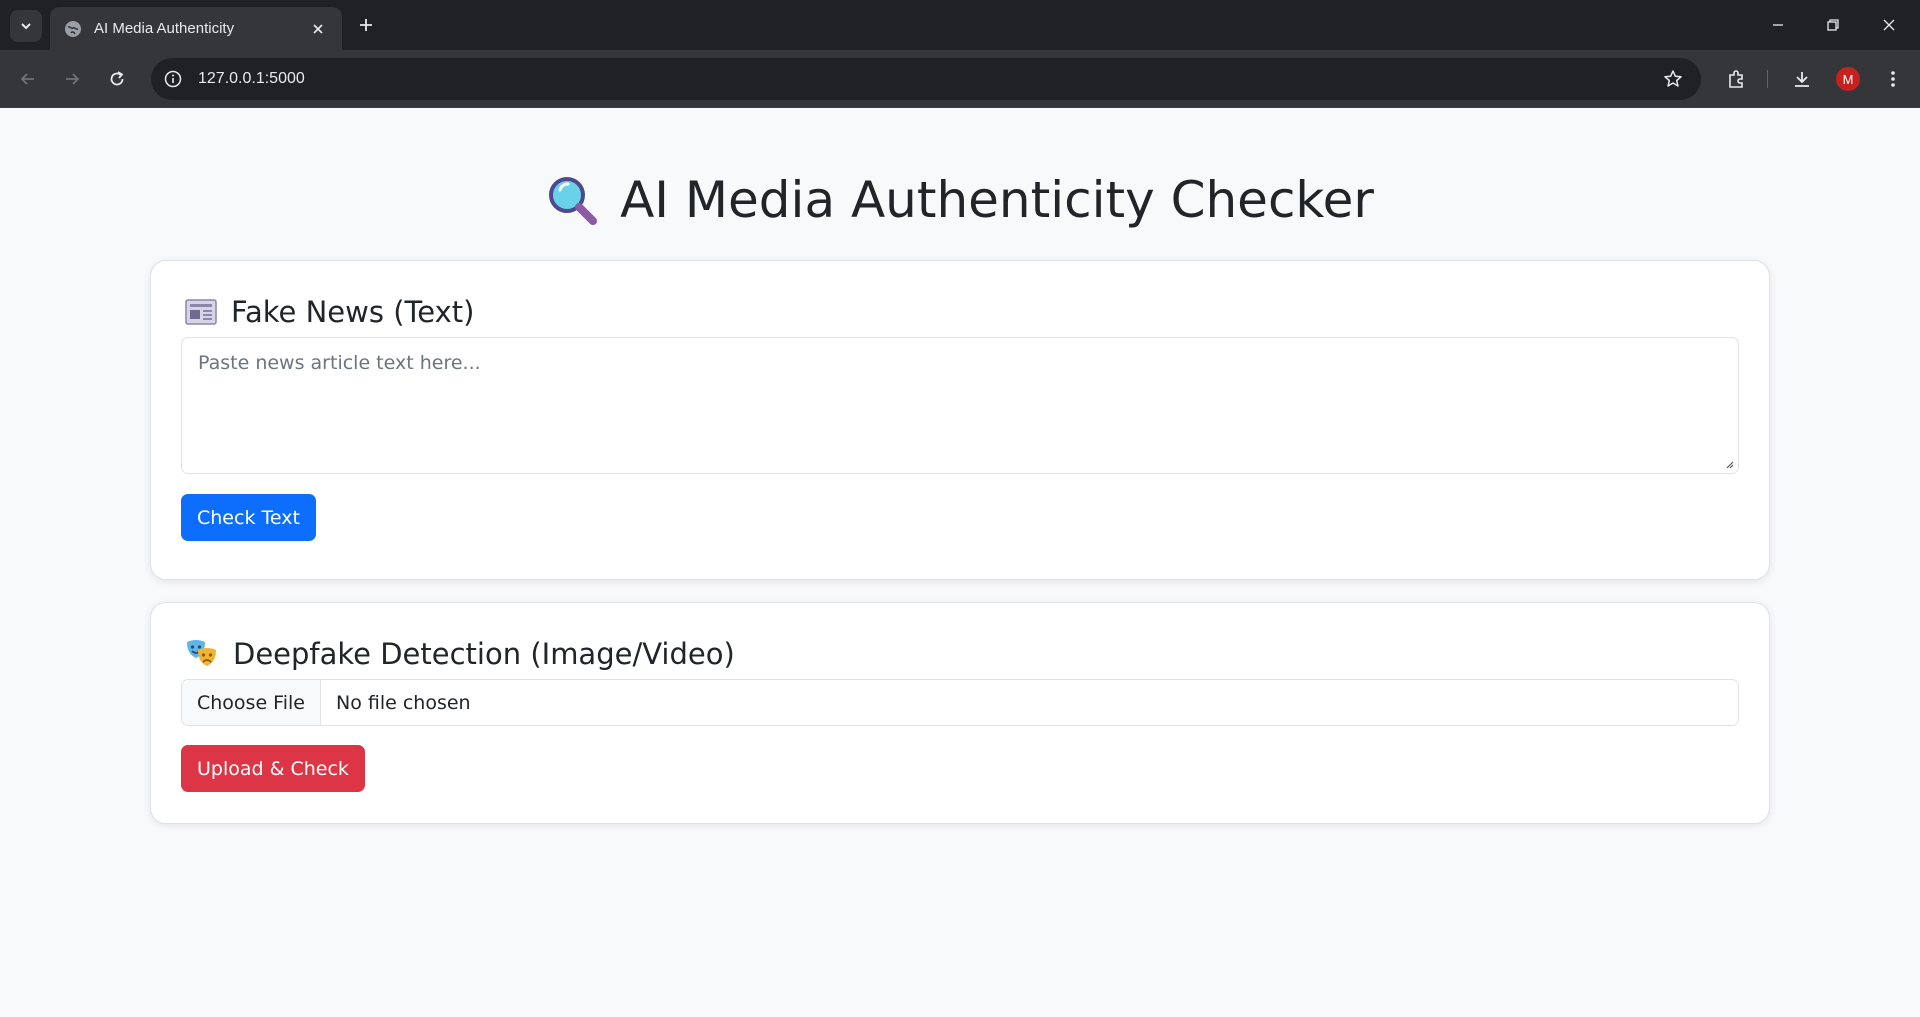  I want to click on page-title: AI Media Authenticity Checker, so click(960, 200).